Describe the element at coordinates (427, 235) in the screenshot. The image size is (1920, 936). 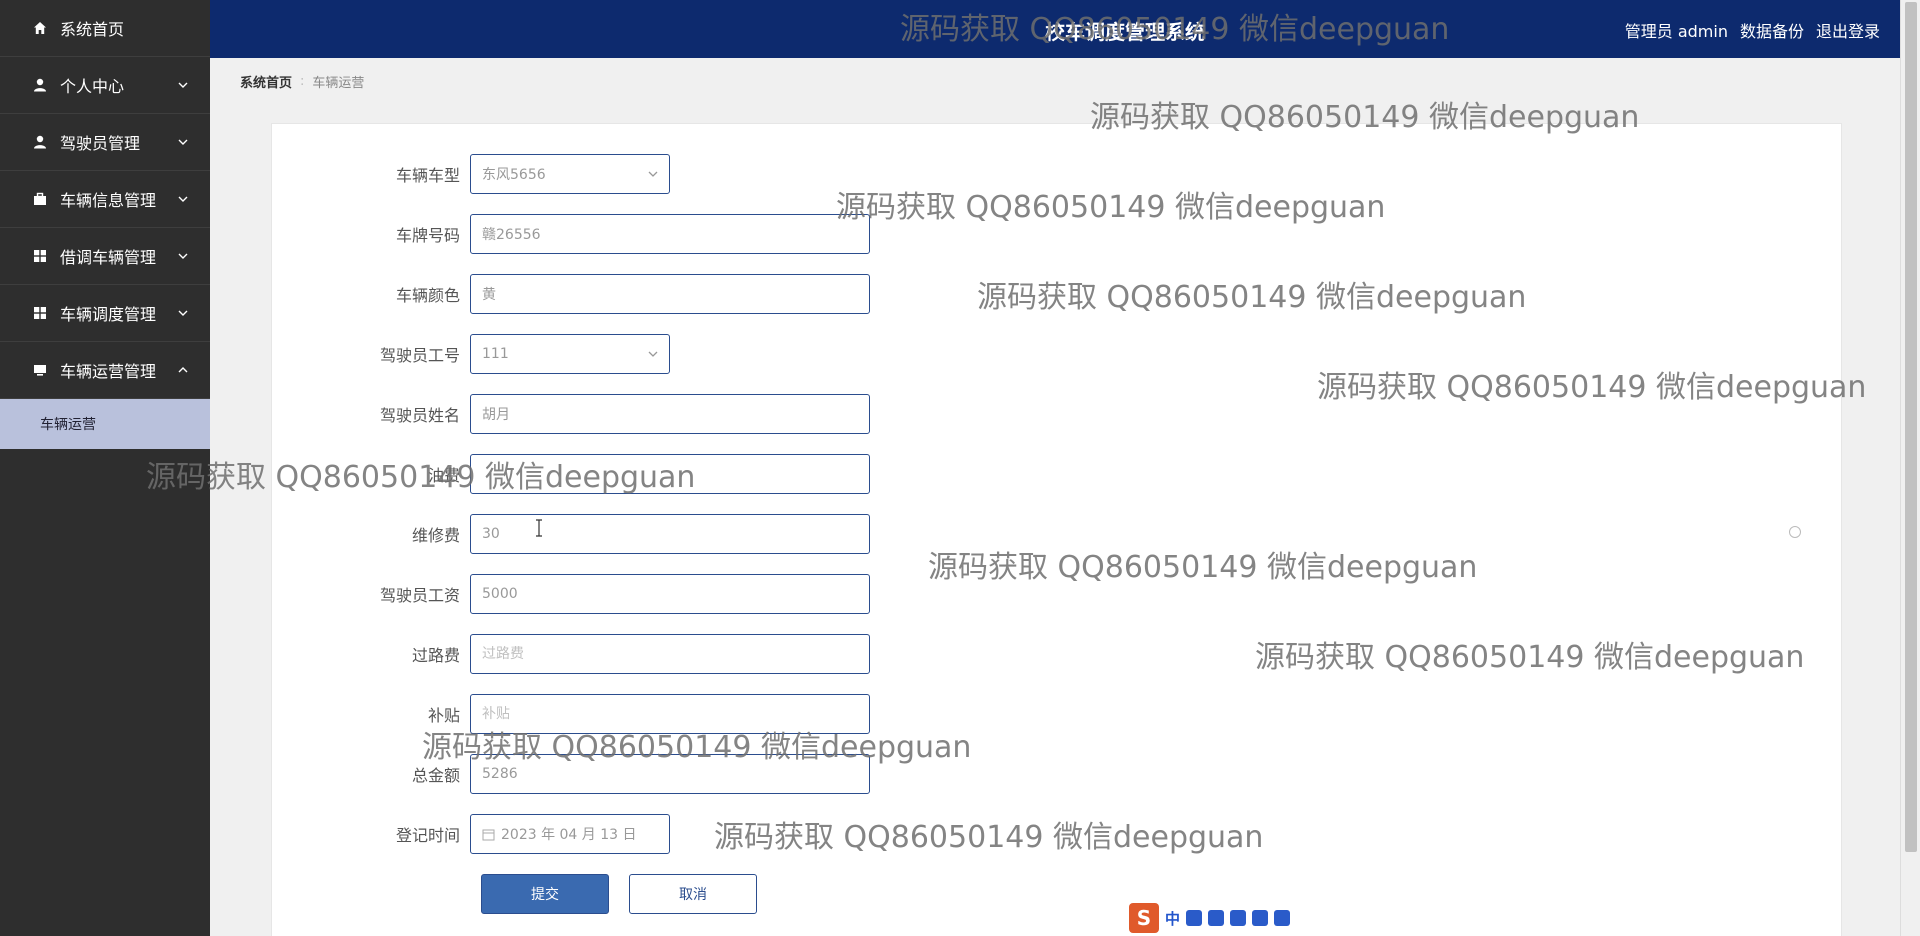
I see `field-label: 车牌号码` at that location.